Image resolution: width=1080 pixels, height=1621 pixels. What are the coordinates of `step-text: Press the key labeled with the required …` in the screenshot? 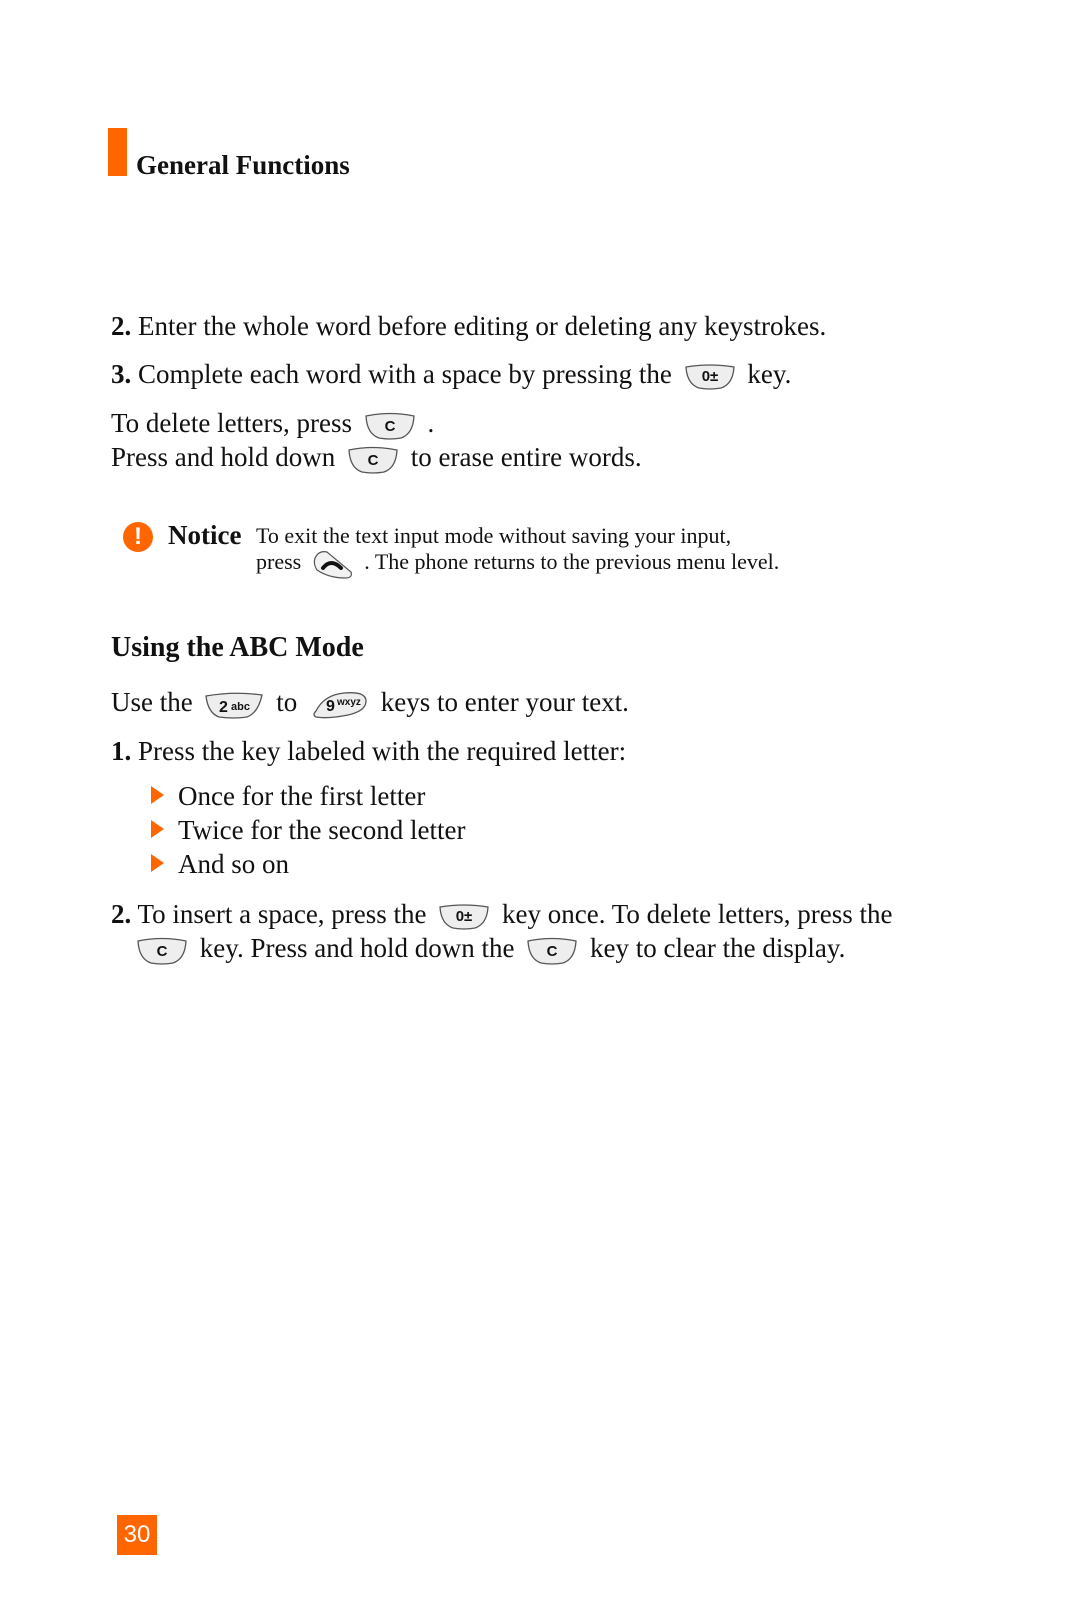 It's located at (382, 751).